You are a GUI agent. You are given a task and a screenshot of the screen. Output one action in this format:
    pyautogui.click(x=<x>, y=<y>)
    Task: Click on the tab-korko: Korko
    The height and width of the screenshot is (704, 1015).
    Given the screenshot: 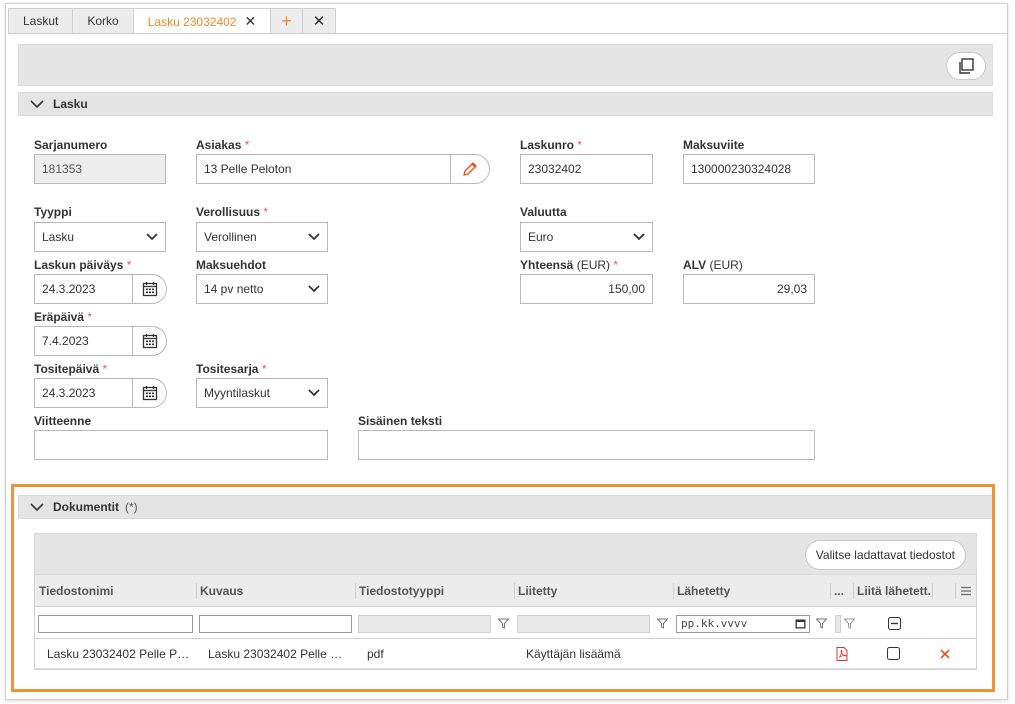 What is the action you would take?
    pyautogui.click(x=102, y=21)
    